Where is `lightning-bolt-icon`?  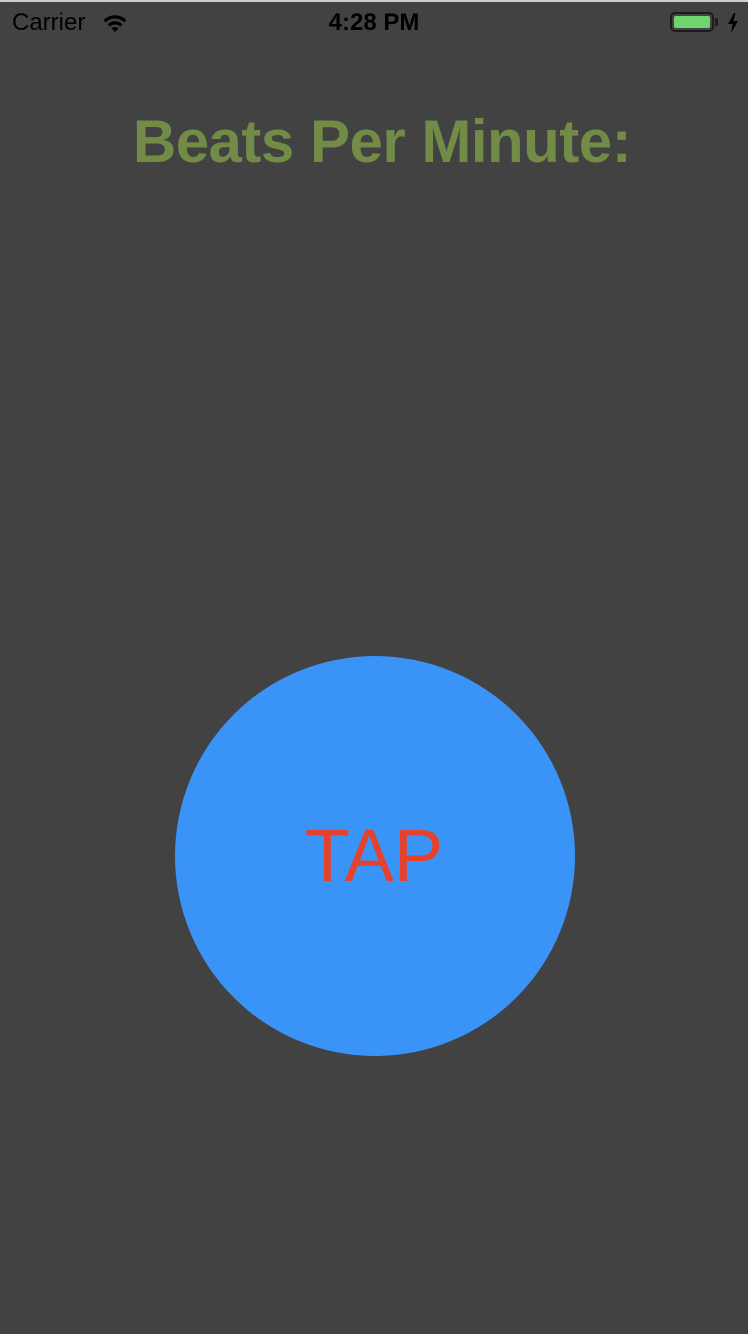
lightning-bolt-icon is located at coordinates (733, 23).